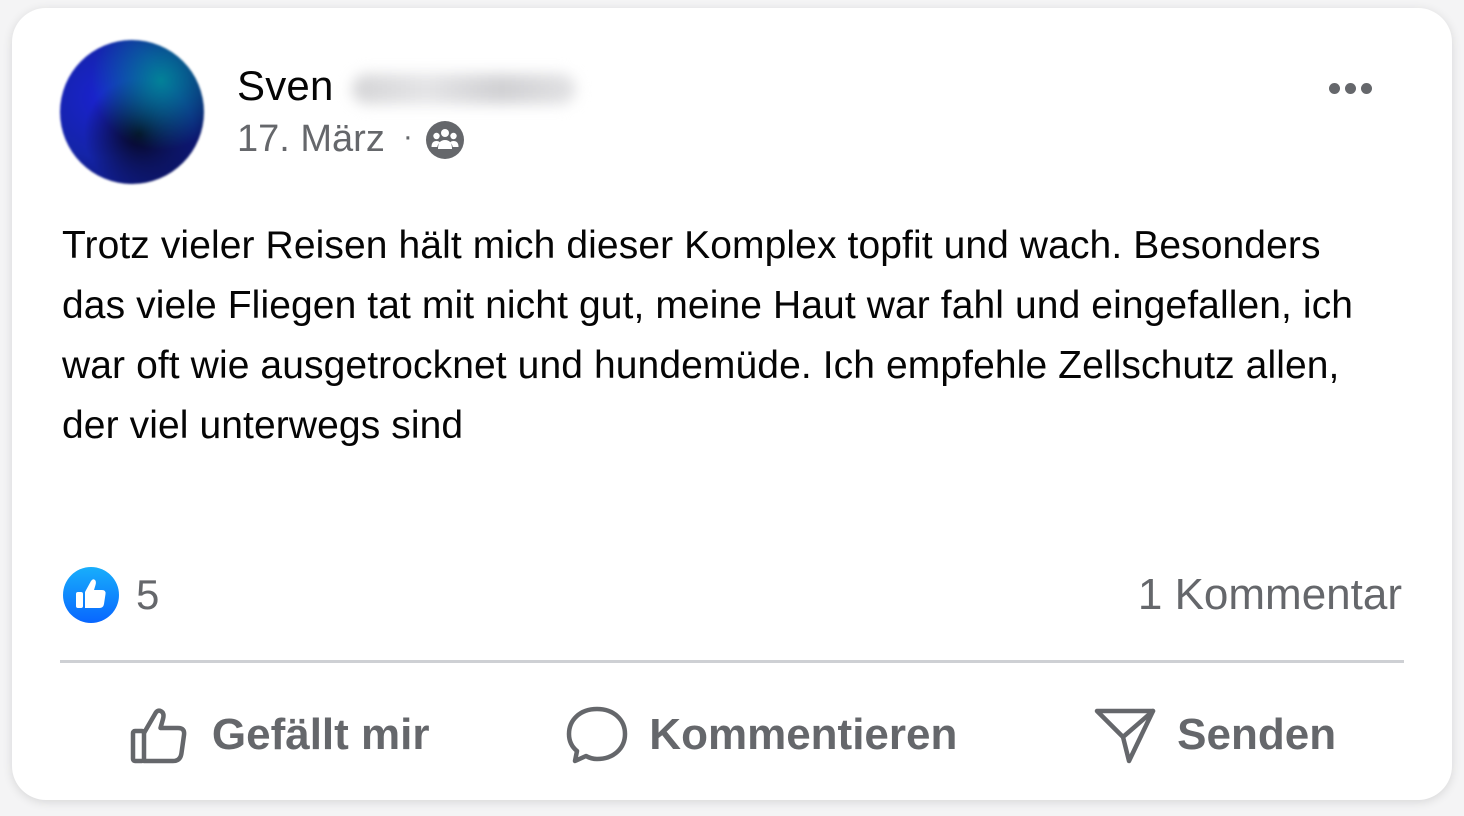 The width and height of the screenshot is (1464, 816). What do you see at coordinates (803, 734) in the screenshot?
I see `comment-button-label: Kommentieren` at bounding box center [803, 734].